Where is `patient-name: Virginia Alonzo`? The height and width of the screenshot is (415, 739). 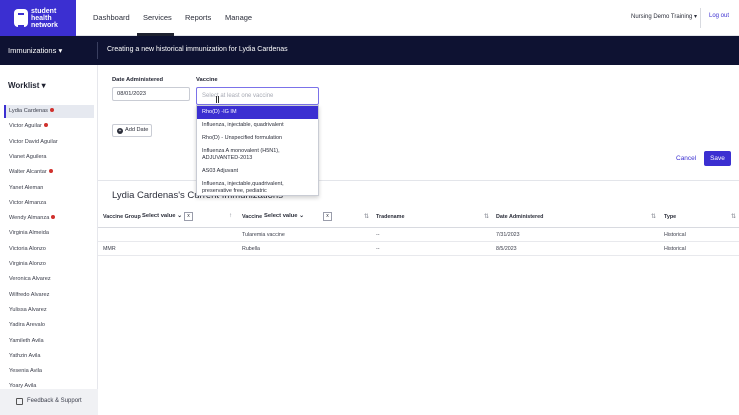 patient-name: Virginia Alonzo is located at coordinates (27, 264).